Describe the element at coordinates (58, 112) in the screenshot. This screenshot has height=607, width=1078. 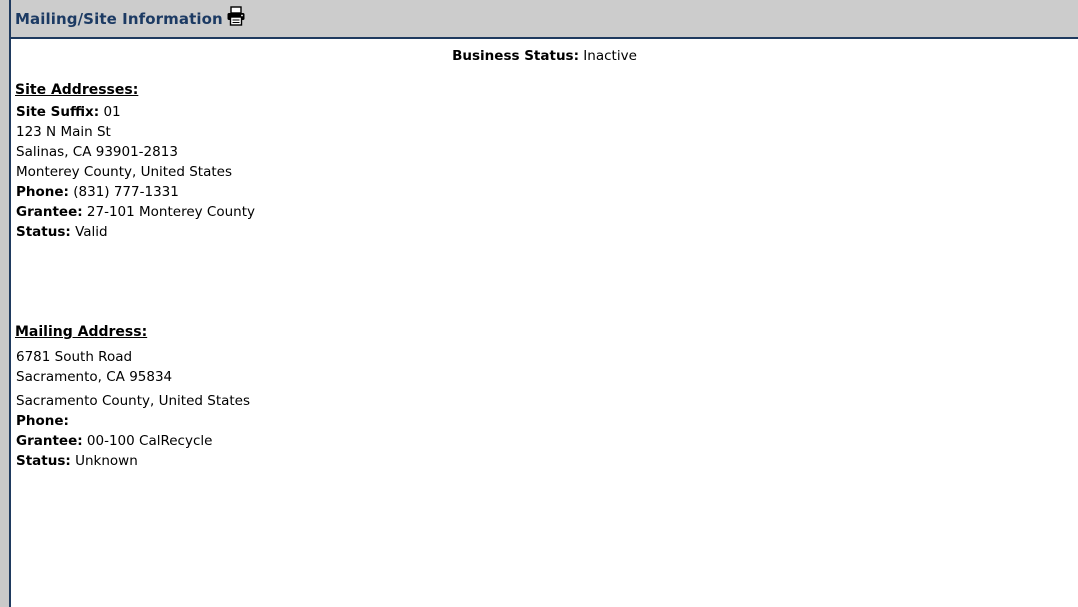
I see `site-suffix-label: Site Suffix:` at that location.